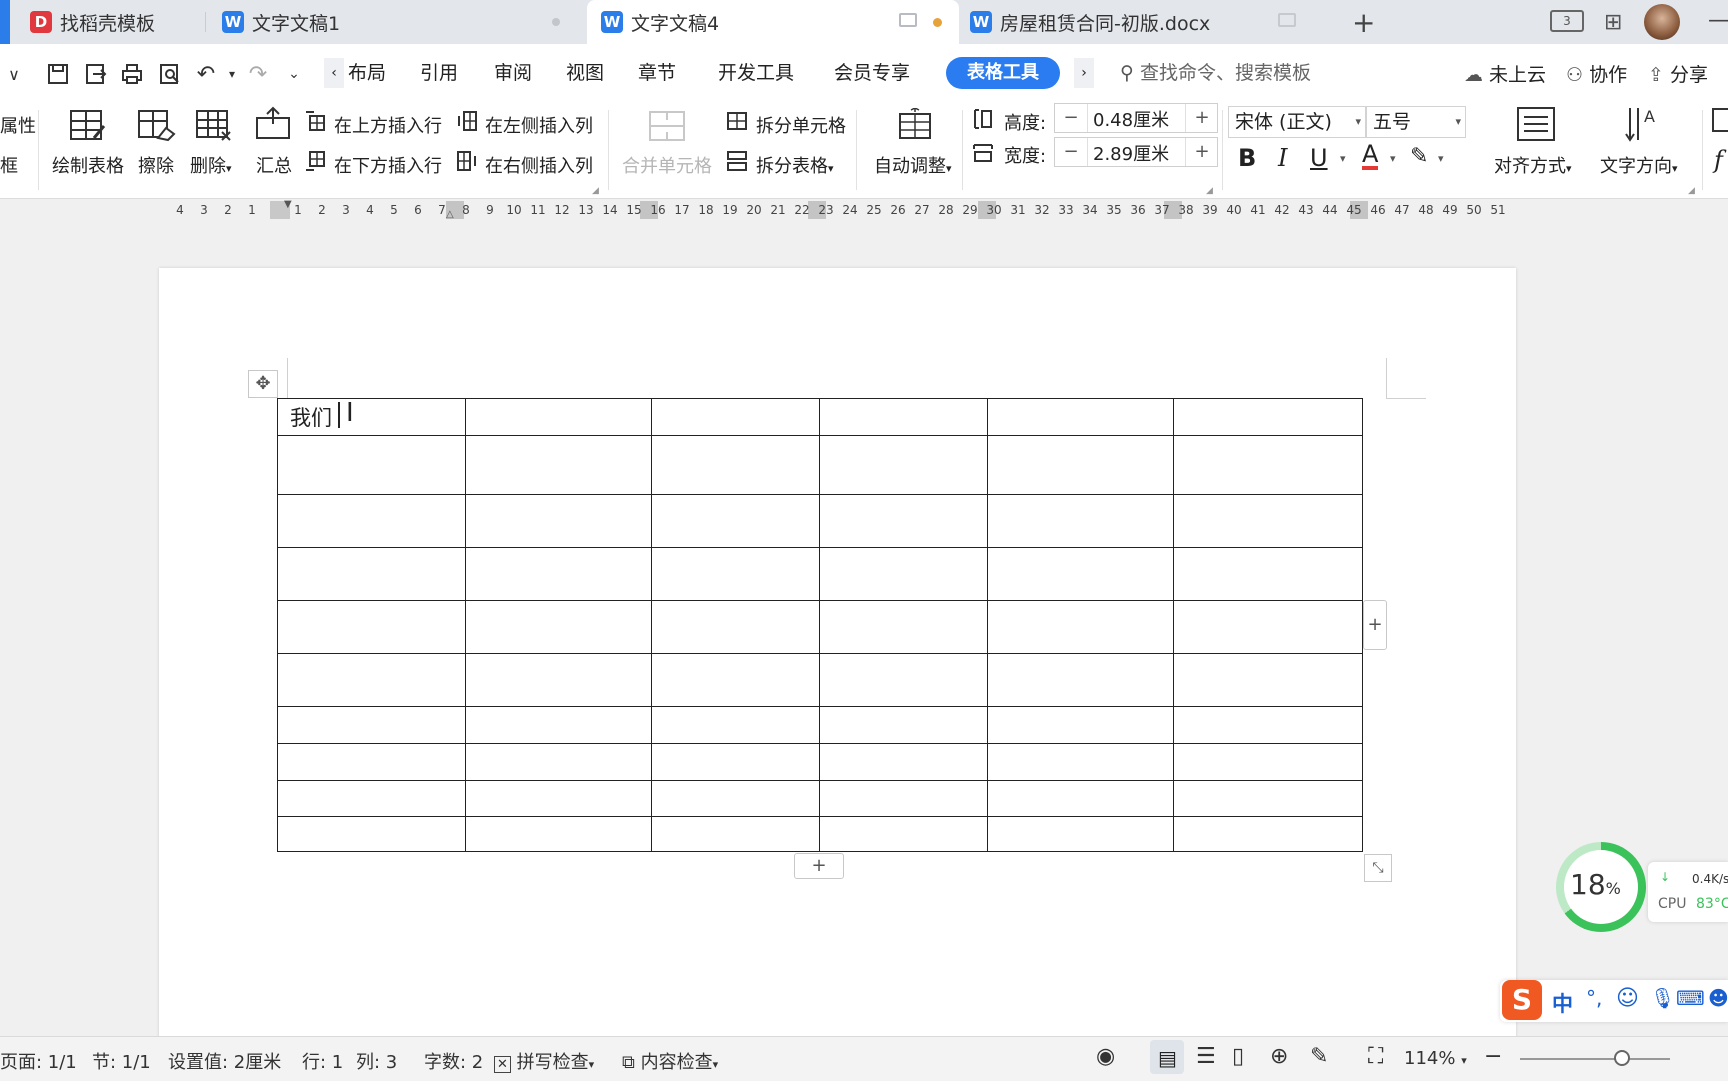 This screenshot has height=1081, width=1728. I want to click on insert-col-left-button: 在左侧插入列, so click(539, 125).